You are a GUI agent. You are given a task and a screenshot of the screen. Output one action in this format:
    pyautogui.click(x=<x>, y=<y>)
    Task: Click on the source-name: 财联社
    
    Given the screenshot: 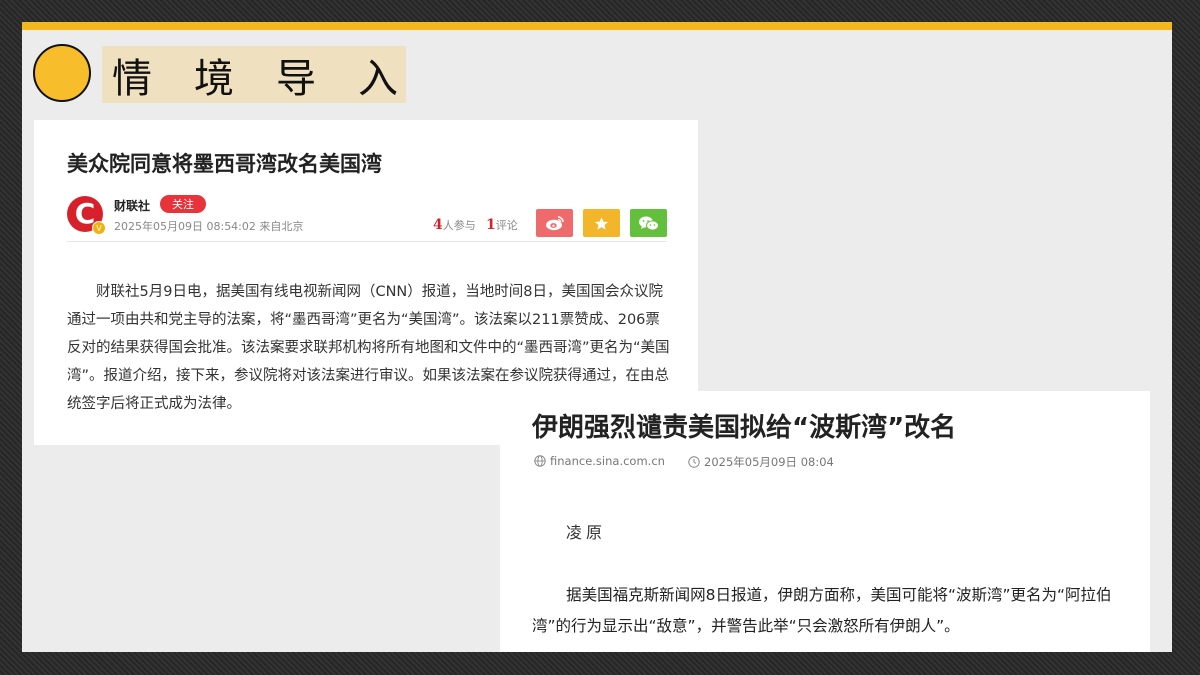 What is the action you would take?
    pyautogui.click(x=132, y=205)
    